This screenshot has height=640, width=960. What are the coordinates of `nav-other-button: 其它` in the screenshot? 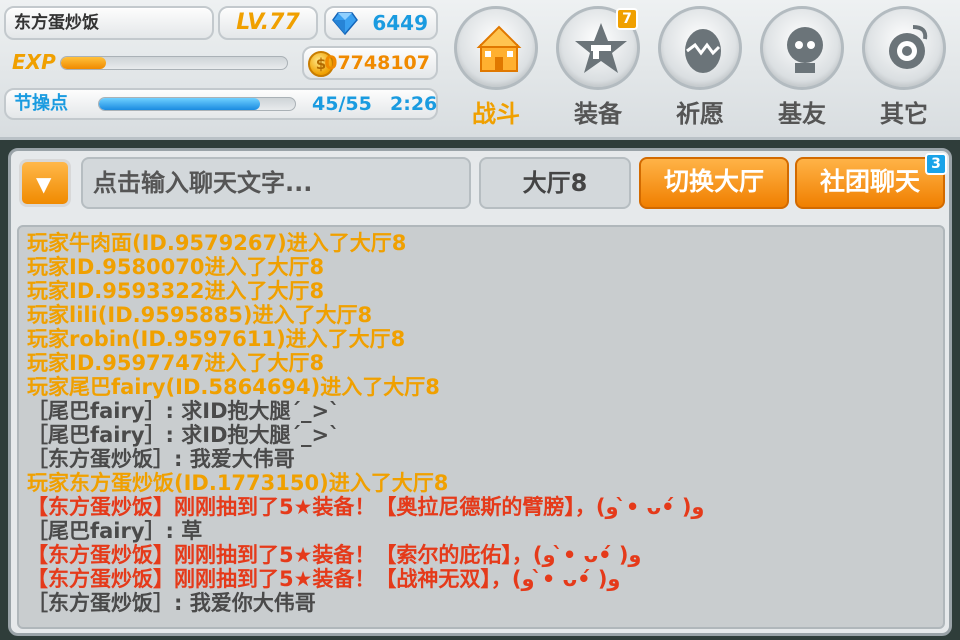 It's located at (904, 70).